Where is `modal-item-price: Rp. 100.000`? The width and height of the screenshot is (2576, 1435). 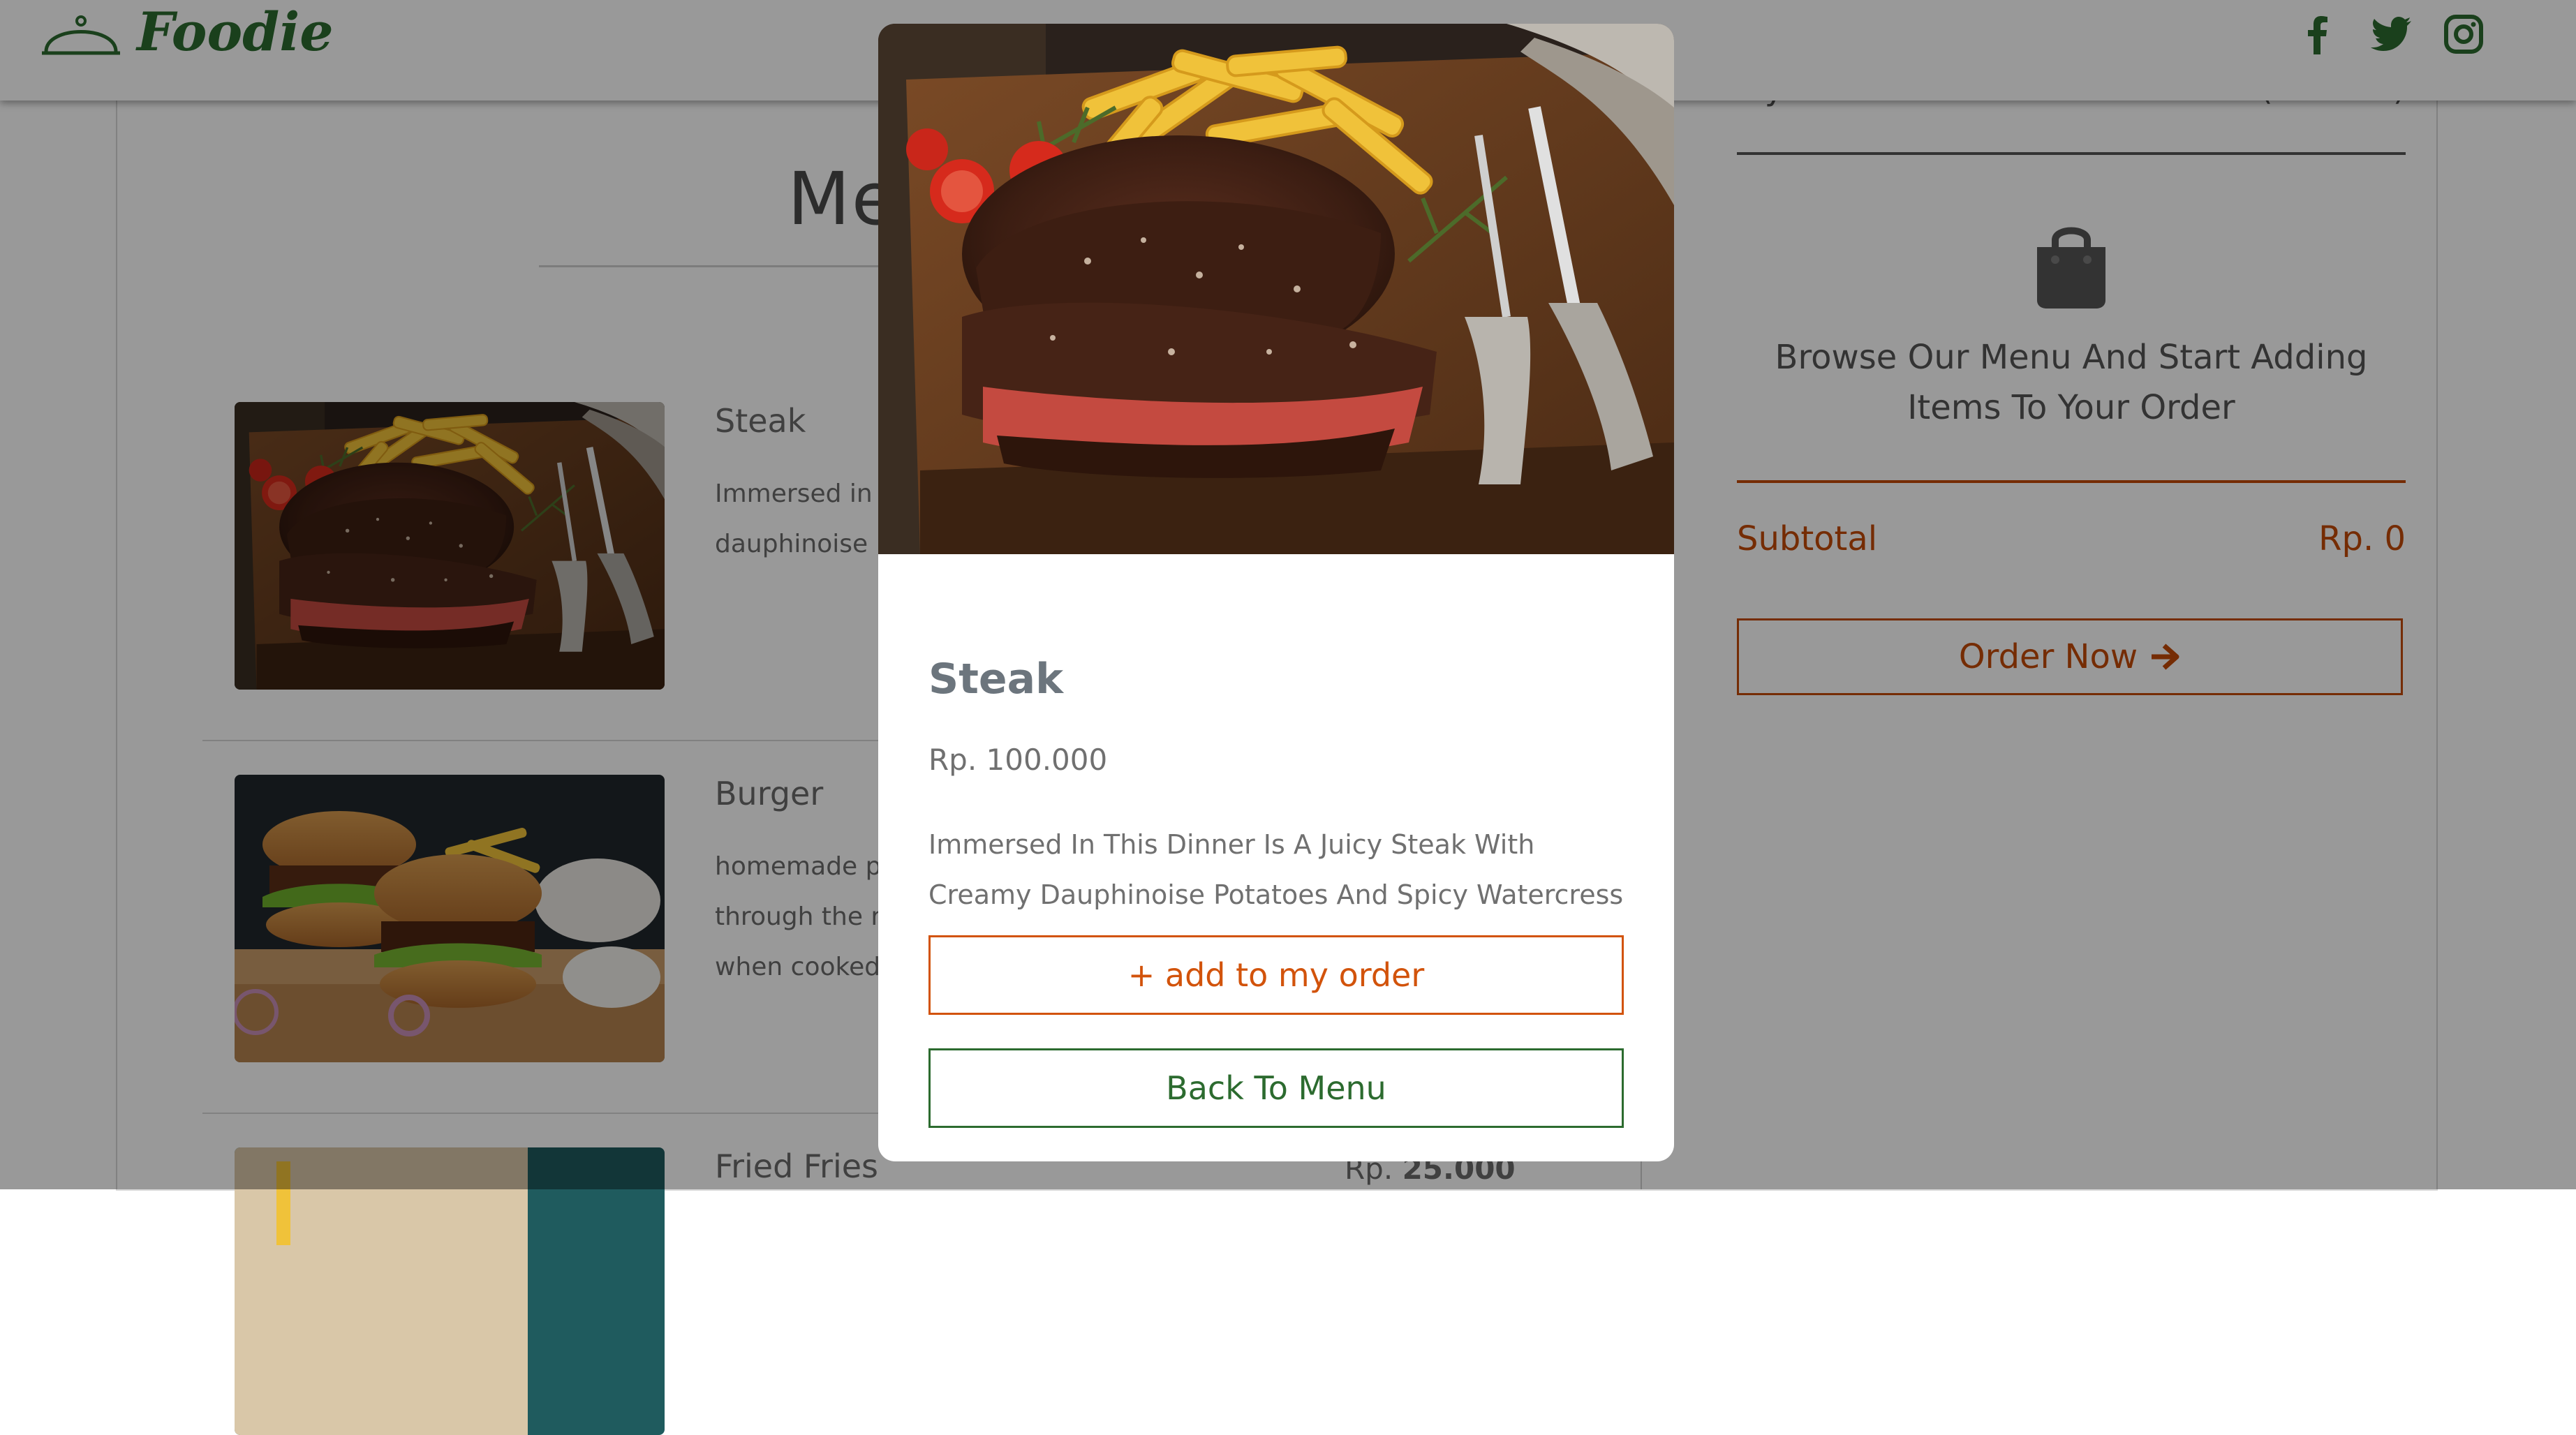 modal-item-price: Rp. 100.000 is located at coordinates (1018, 760).